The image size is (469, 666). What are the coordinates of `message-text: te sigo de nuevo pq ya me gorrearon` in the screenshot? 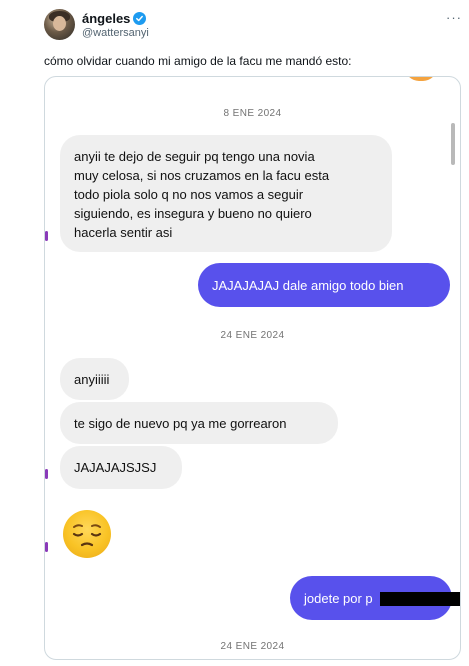 It's located at (180, 423).